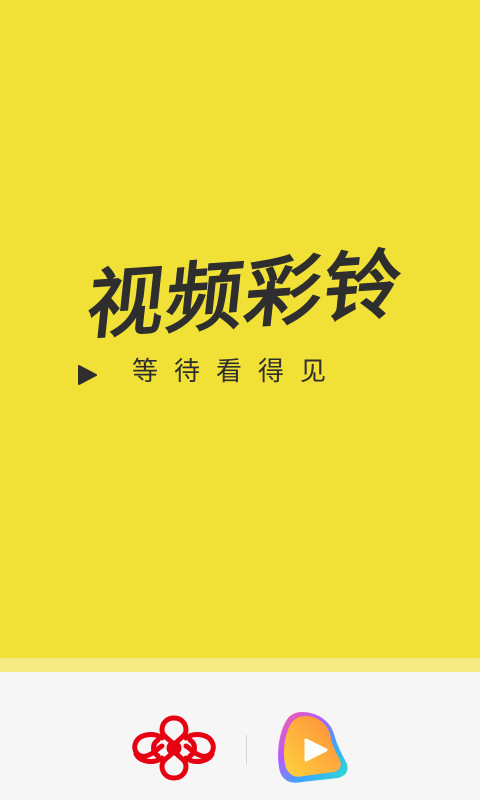  What do you see at coordinates (240, 665) in the screenshot?
I see `footer-divider` at bounding box center [240, 665].